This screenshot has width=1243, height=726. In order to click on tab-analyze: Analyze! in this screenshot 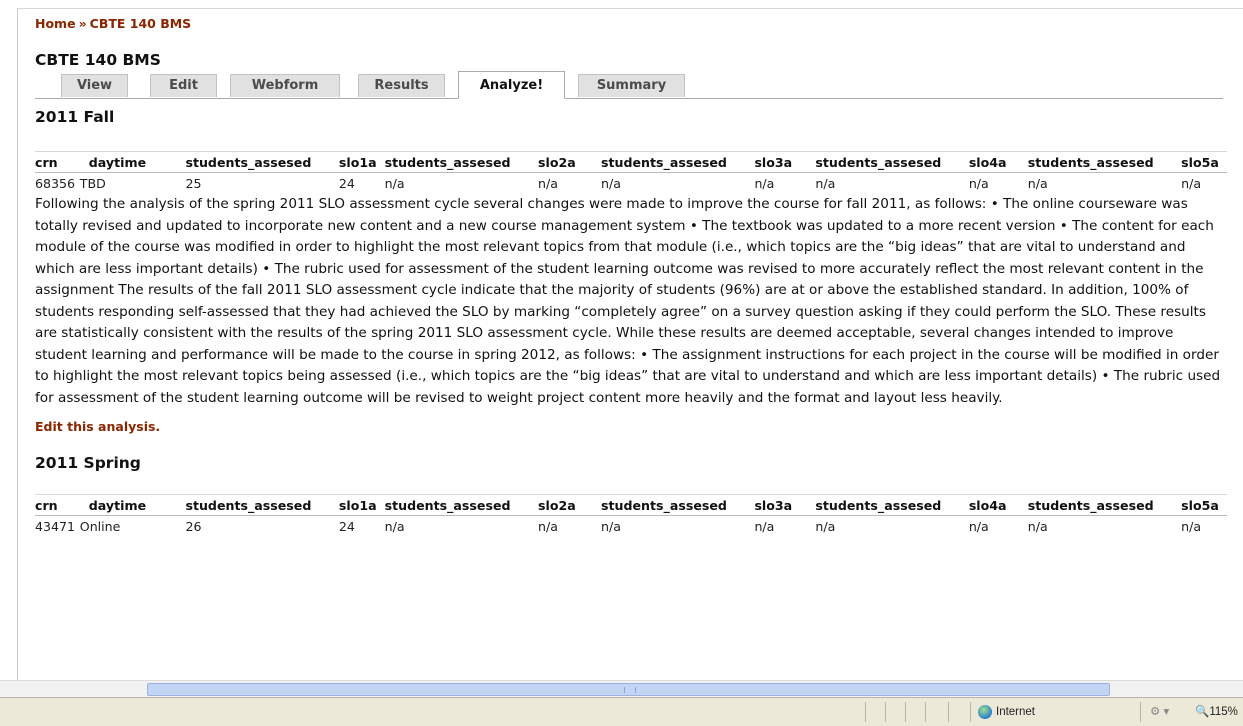, I will do `click(511, 85)`.